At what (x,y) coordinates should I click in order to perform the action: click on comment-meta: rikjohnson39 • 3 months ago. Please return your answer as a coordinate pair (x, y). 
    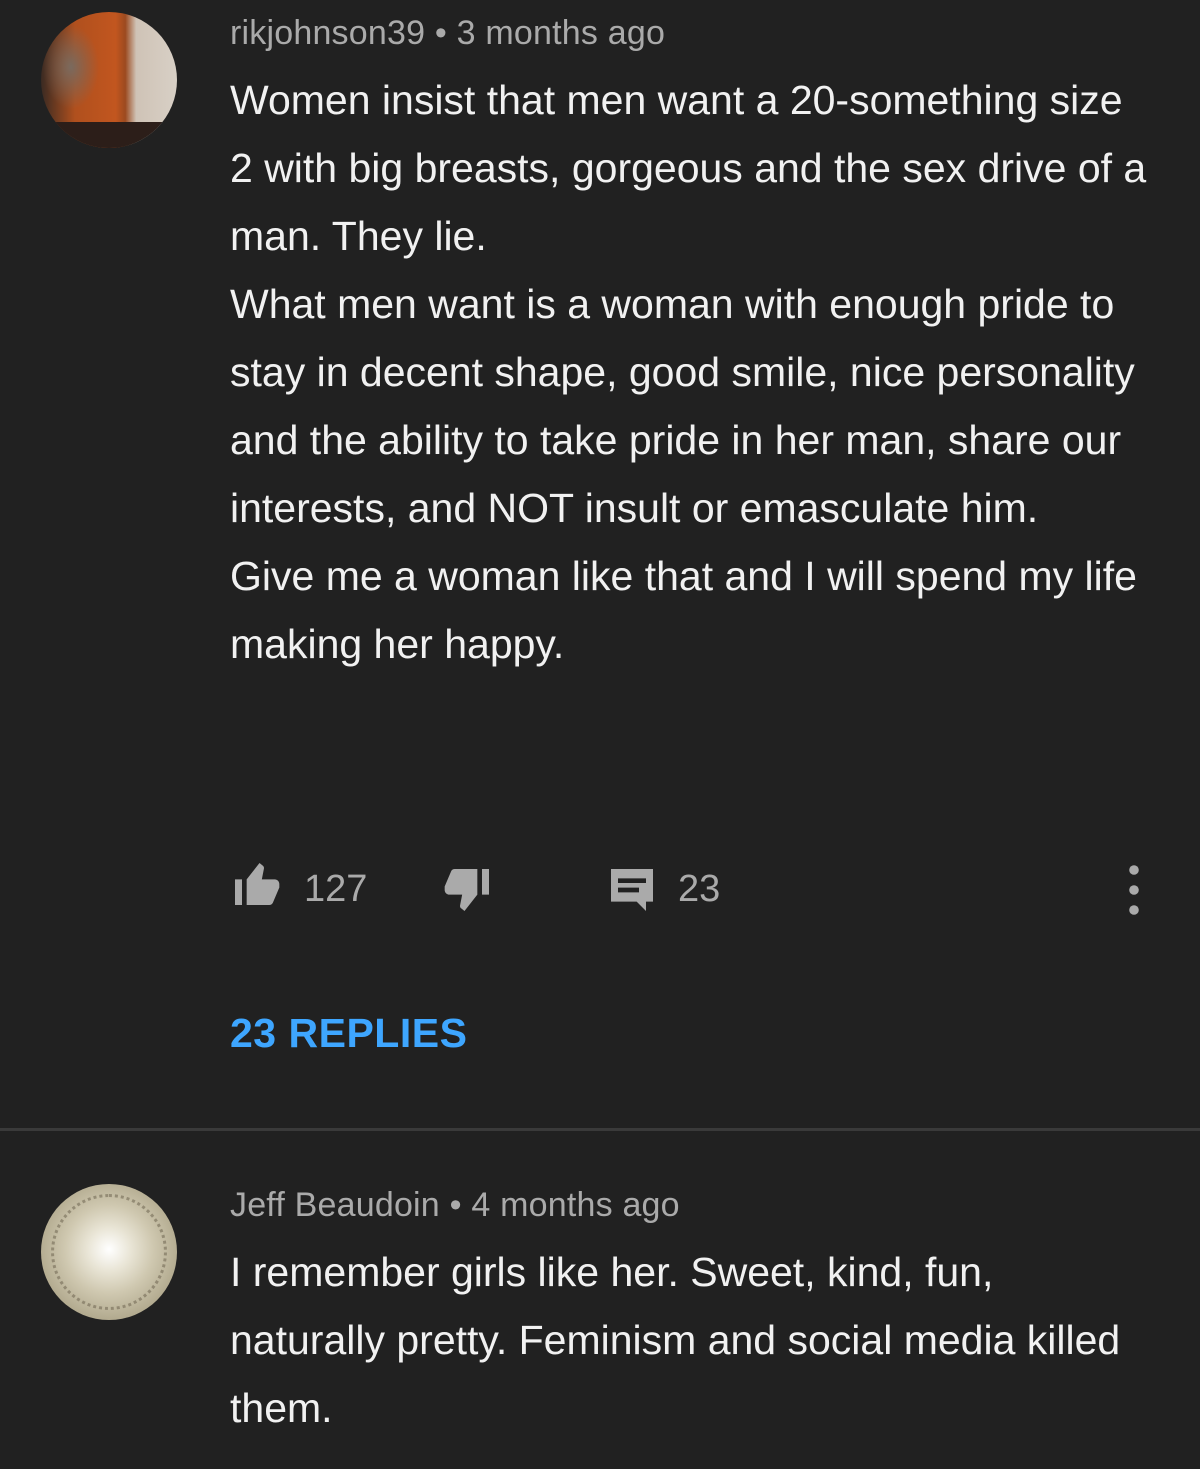
    Looking at the image, I should click on (447, 33).